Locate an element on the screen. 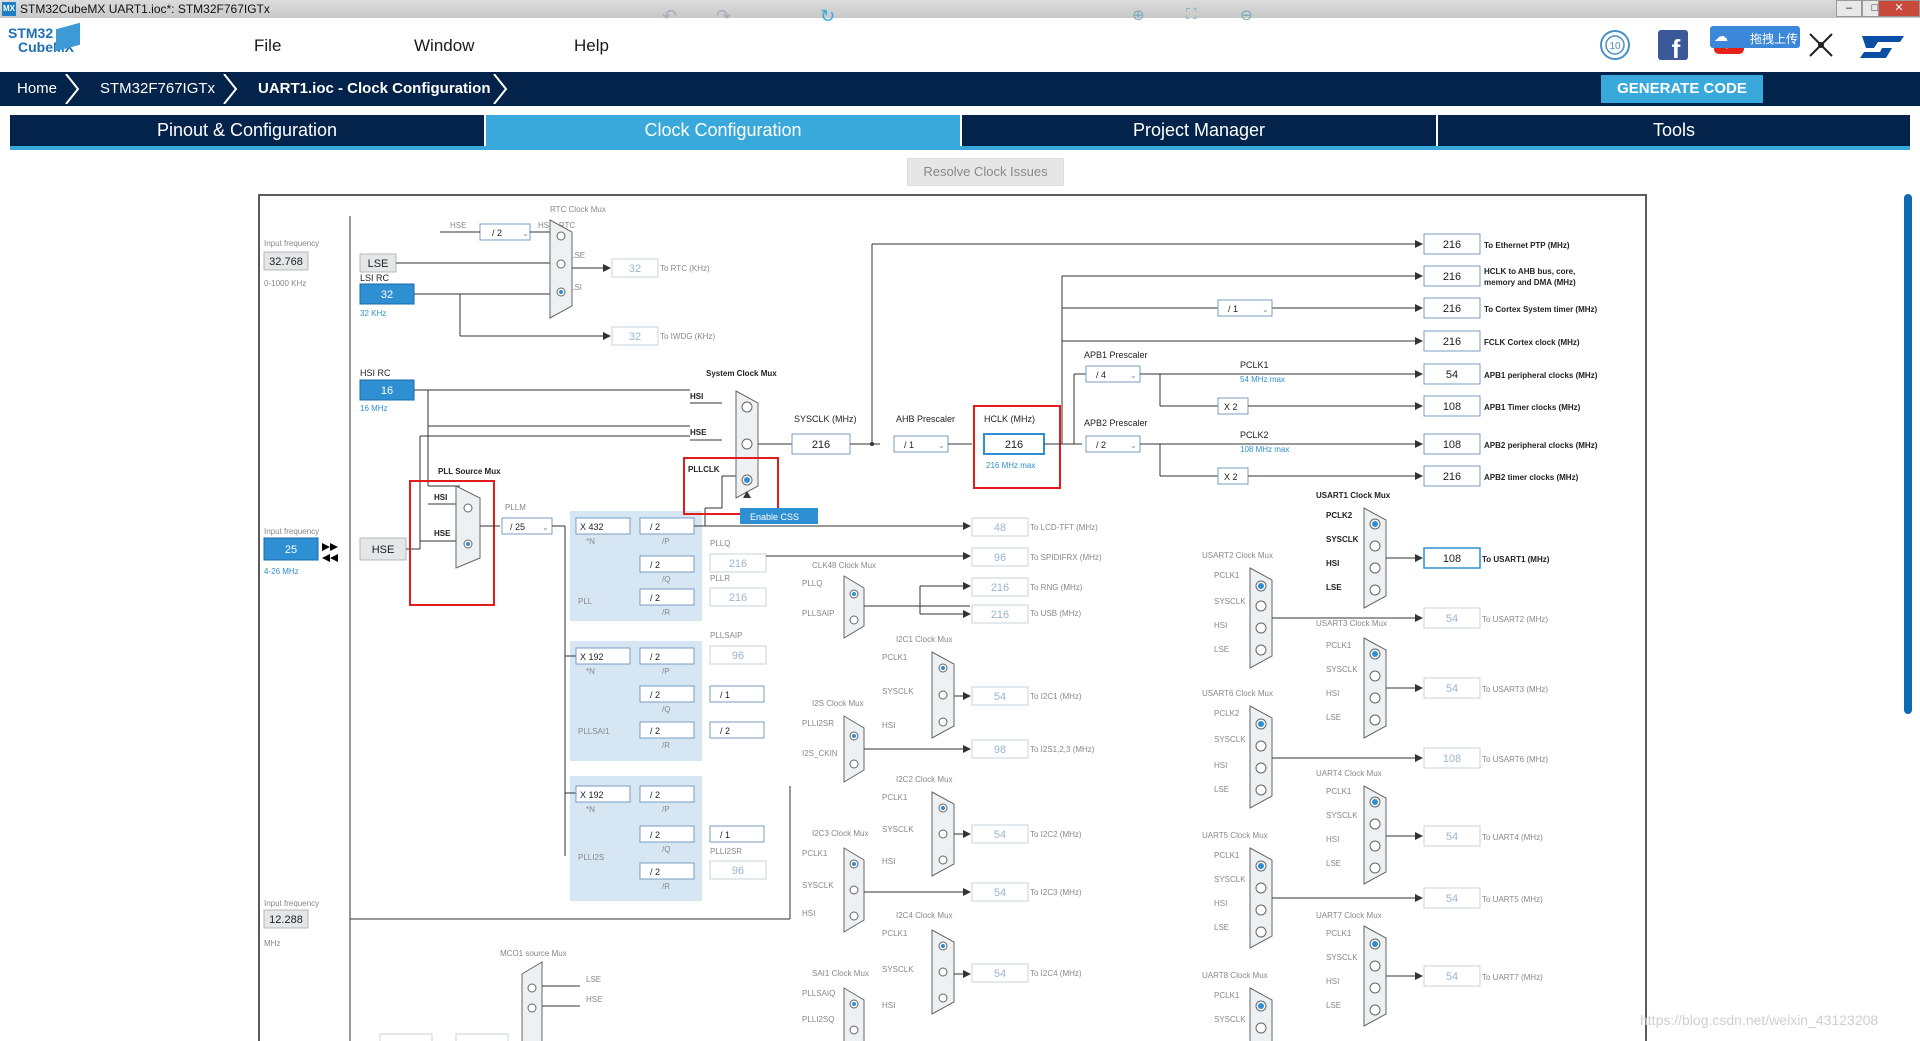 This screenshot has height=1041, width=1920. pllsai1-r-divider is located at coordinates (667, 730).